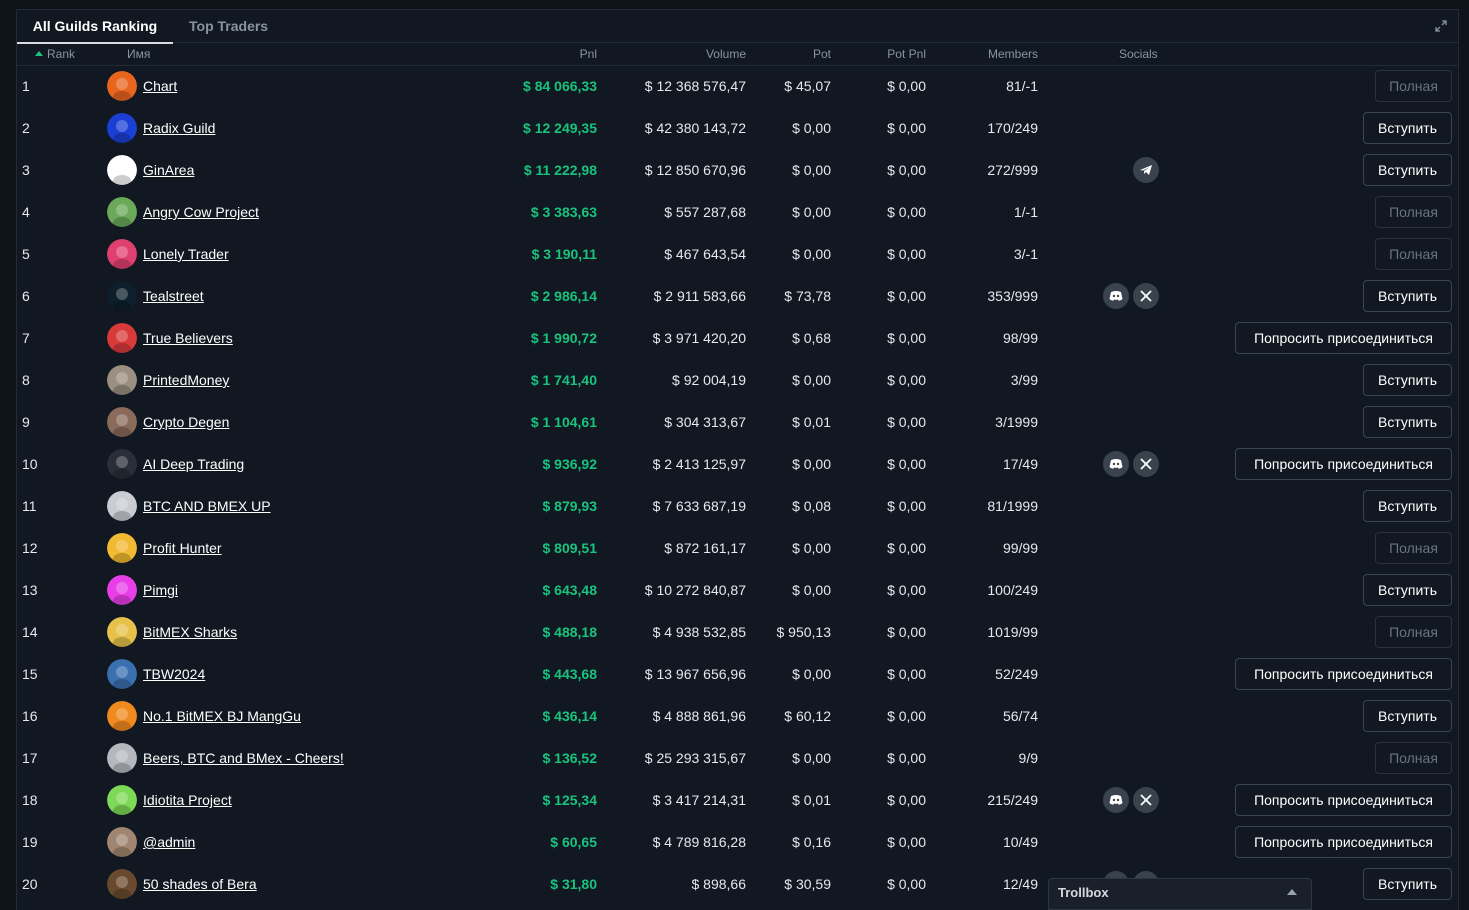 The image size is (1469, 910). What do you see at coordinates (122, 170) in the screenshot?
I see `ginarea-avatar` at bounding box center [122, 170].